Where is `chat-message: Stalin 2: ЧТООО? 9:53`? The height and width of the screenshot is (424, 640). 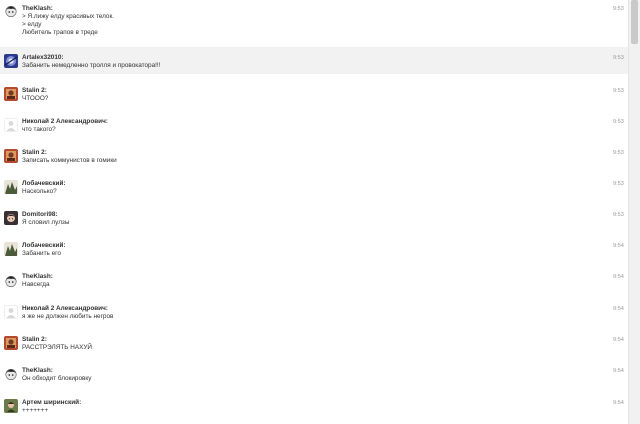
chat-message: Stalin 2: ЧТООО? 9:53 is located at coordinates (314, 94).